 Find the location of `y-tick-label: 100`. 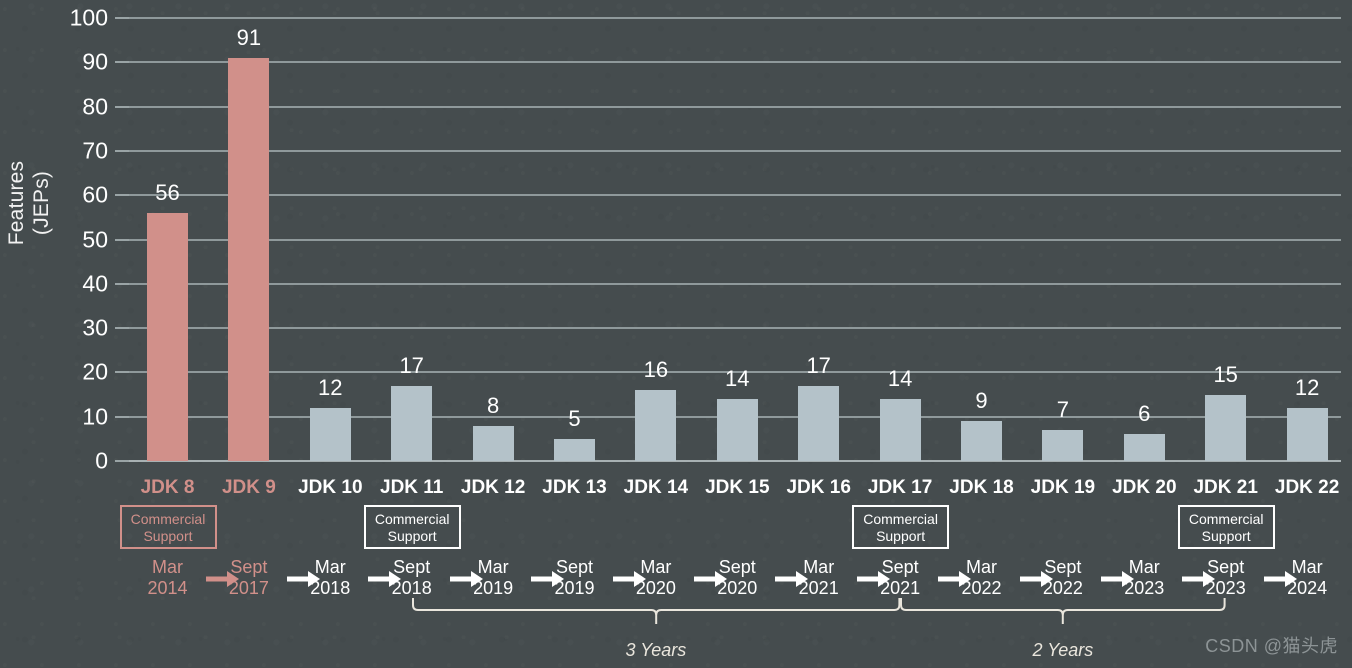

y-tick-label: 100 is located at coordinates (88, 17).